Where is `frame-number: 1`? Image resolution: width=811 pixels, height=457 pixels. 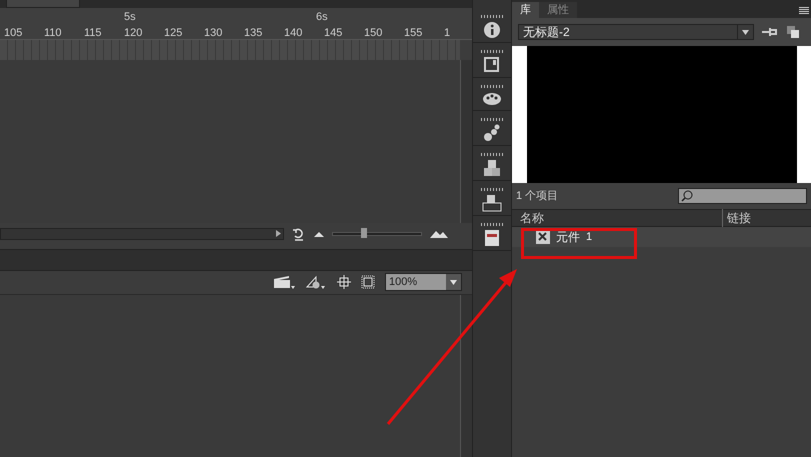 frame-number: 1 is located at coordinates (448, 33).